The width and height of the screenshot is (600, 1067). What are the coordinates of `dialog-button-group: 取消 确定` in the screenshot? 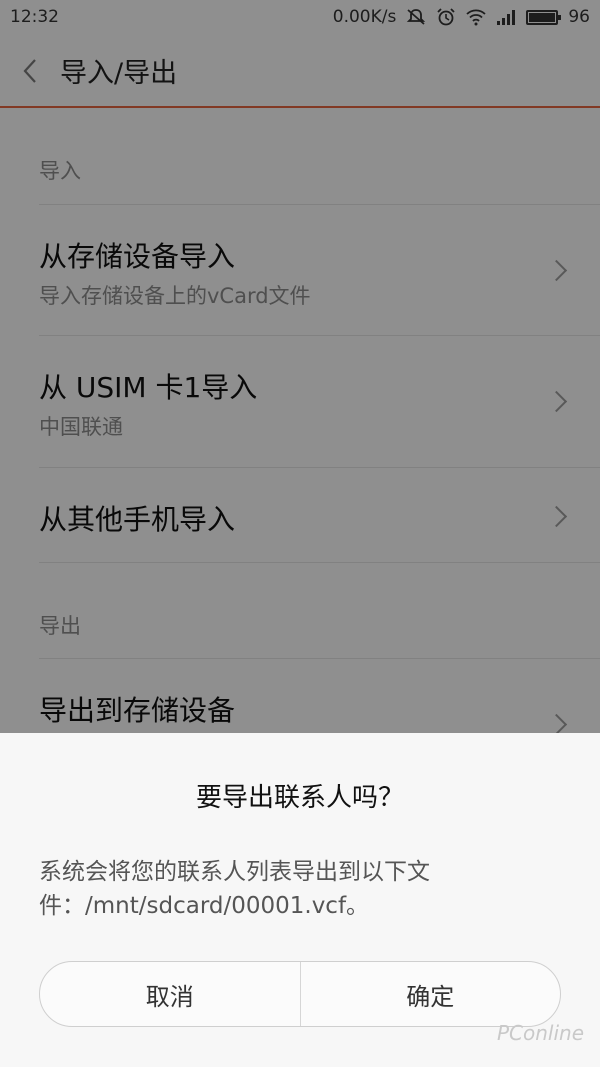 It's located at (300, 994).